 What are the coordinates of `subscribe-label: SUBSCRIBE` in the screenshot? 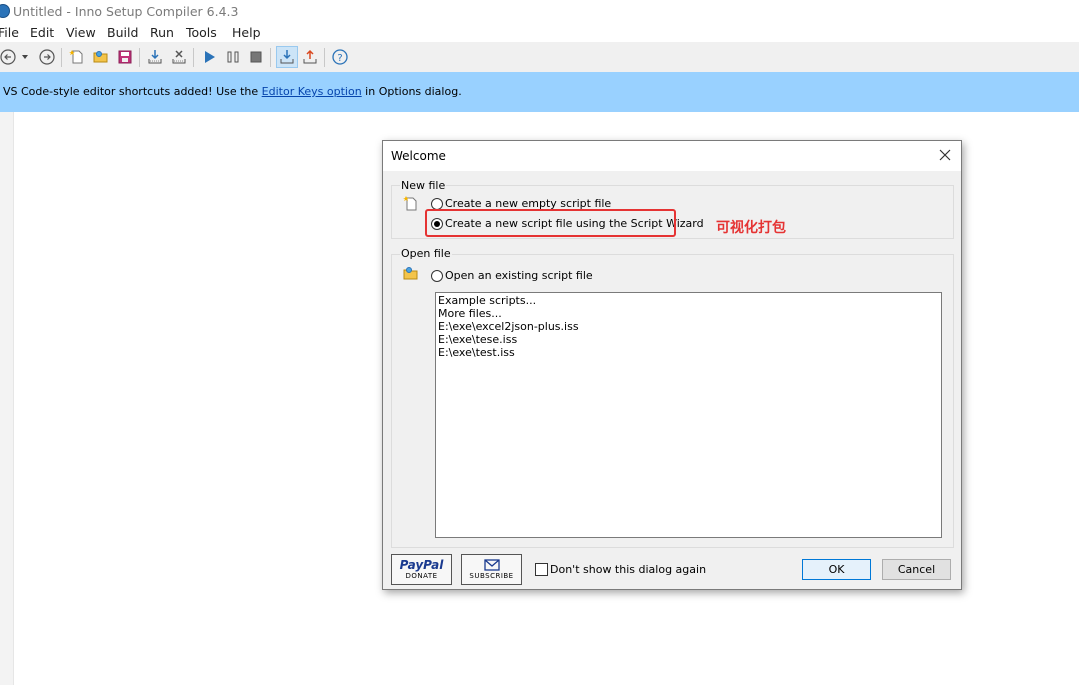 It's located at (491, 575).